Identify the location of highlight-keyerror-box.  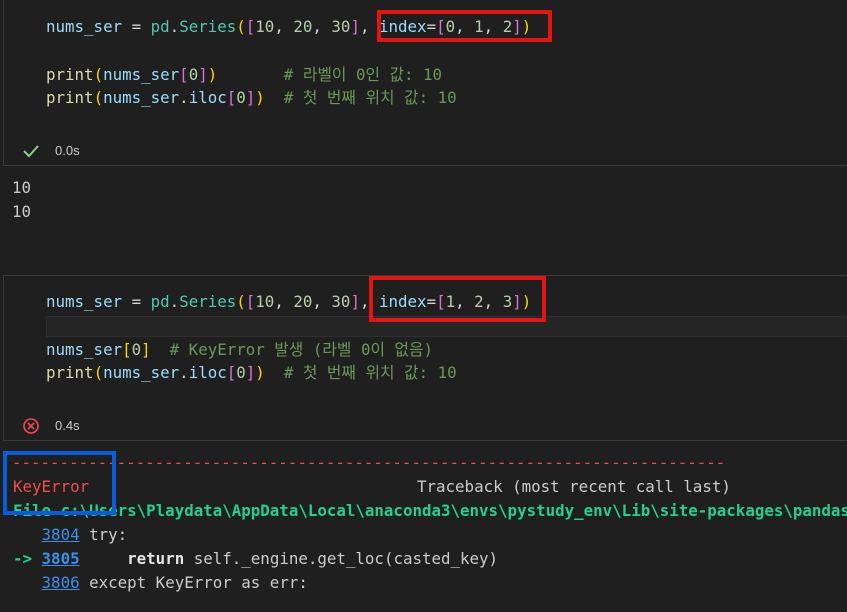
(59, 483).